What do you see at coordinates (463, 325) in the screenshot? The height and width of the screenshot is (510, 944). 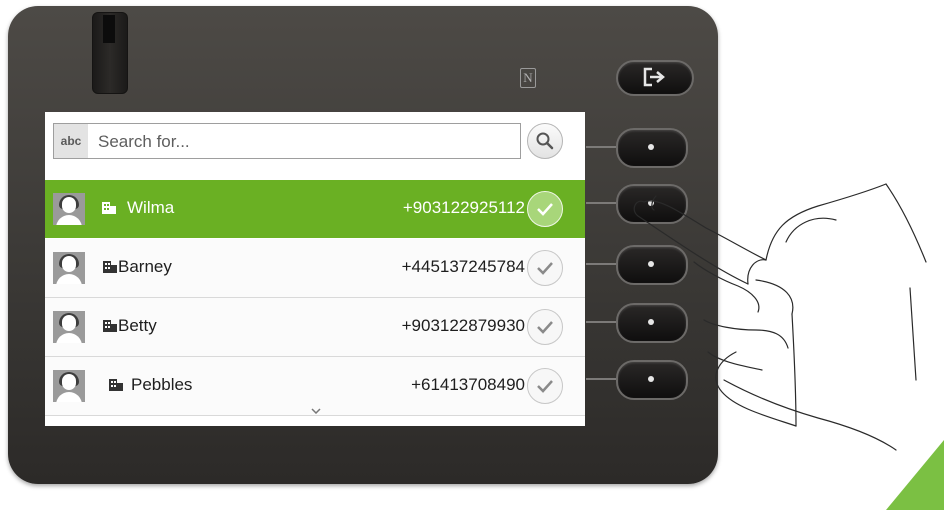 I see `contact-number: +903122879930` at bounding box center [463, 325].